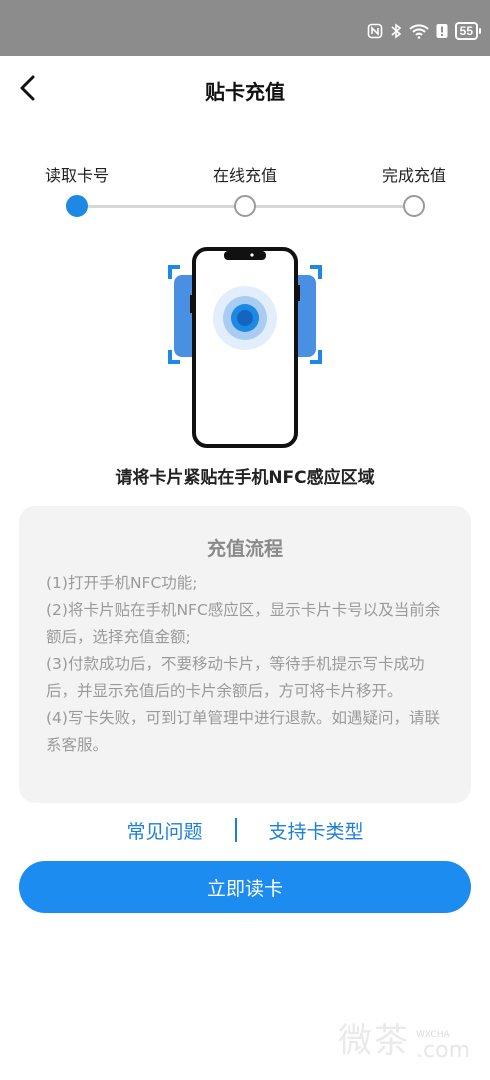 This screenshot has width=490, height=1080. What do you see at coordinates (245, 830) in the screenshot?
I see `help-links: 常见问题 支持卡类型` at bounding box center [245, 830].